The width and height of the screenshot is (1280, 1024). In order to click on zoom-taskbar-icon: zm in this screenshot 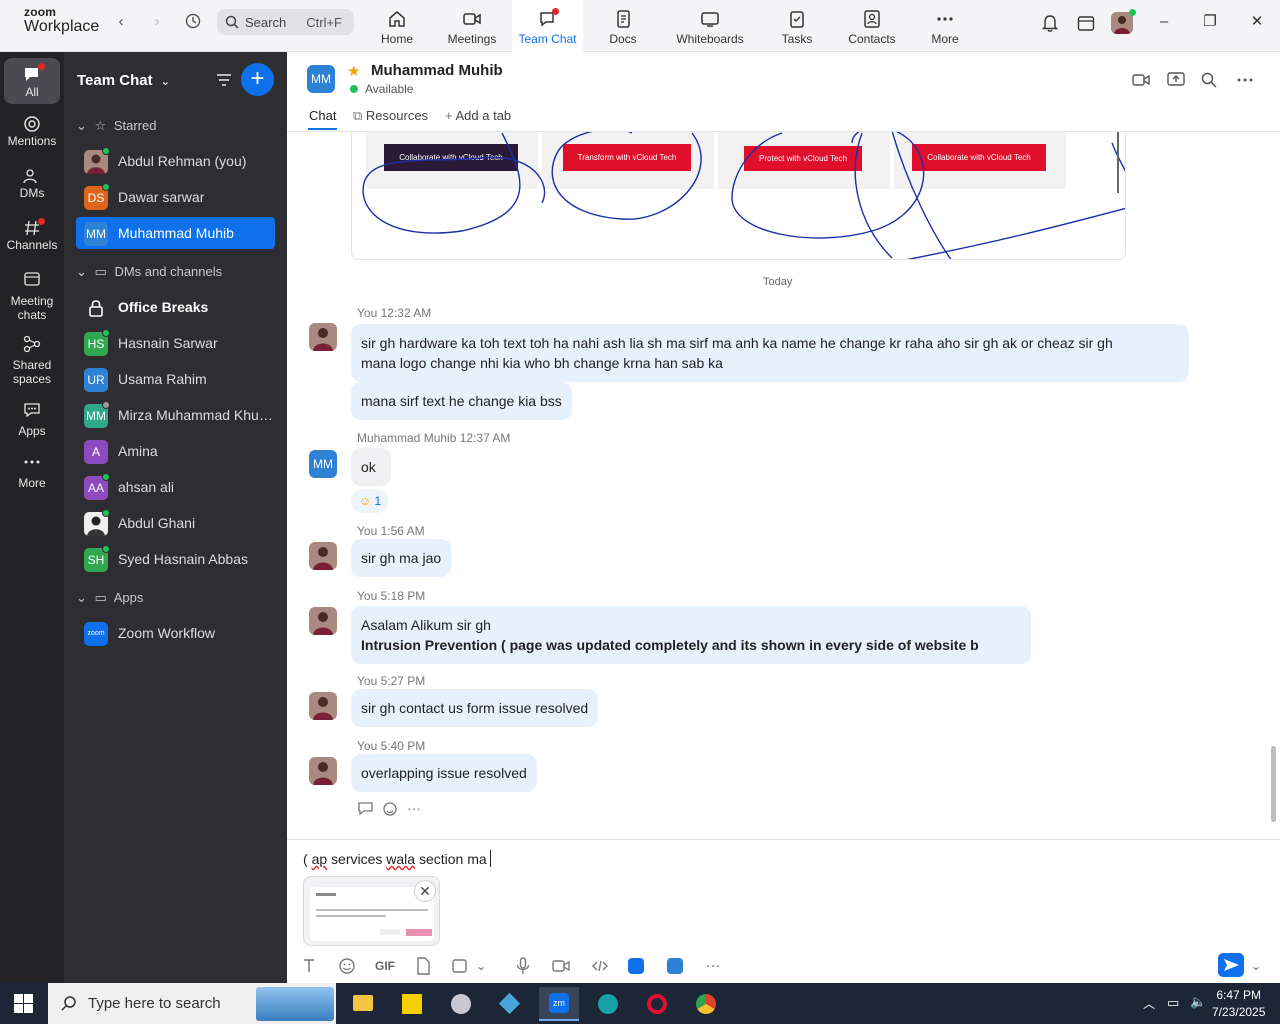, I will do `click(559, 1004)`.